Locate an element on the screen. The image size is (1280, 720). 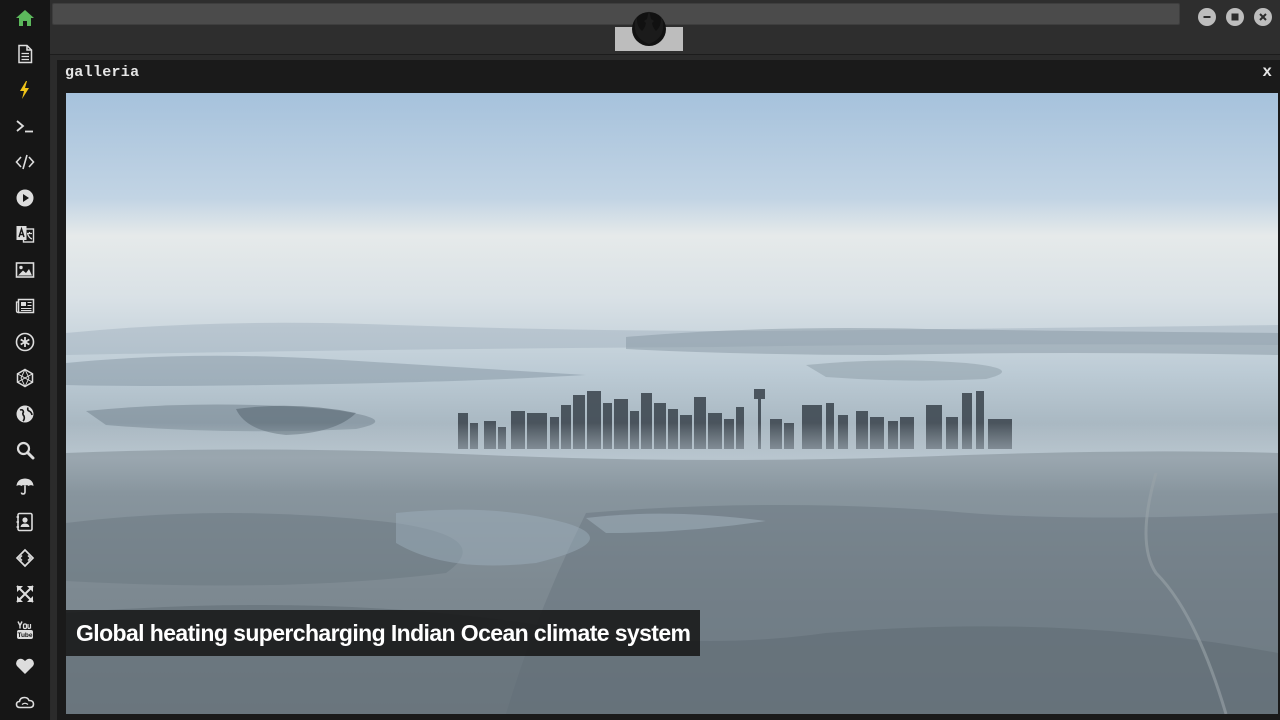
sidebar-item-terminal is located at coordinates (25, 126).